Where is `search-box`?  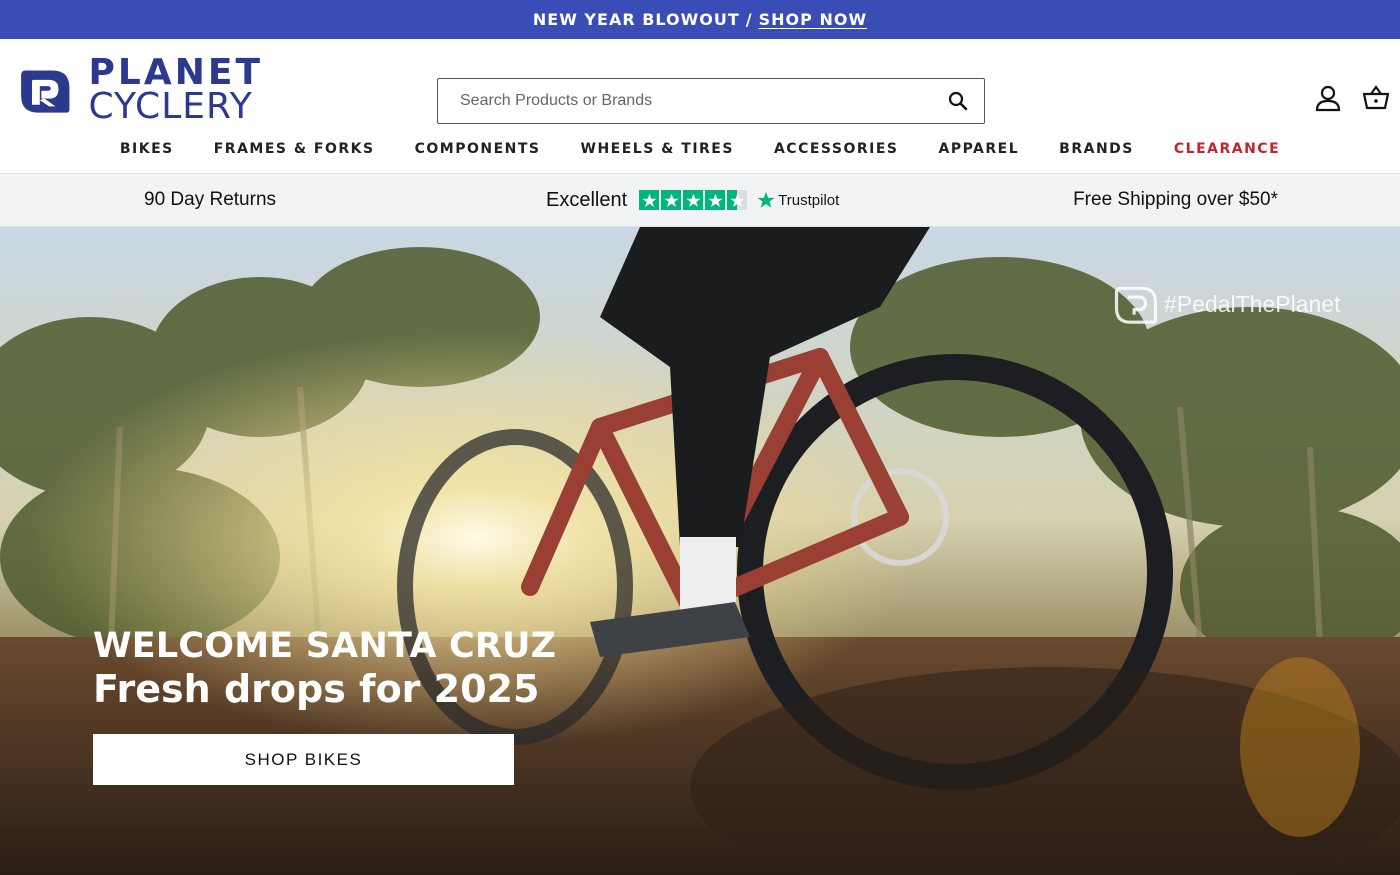 search-box is located at coordinates (711, 101).